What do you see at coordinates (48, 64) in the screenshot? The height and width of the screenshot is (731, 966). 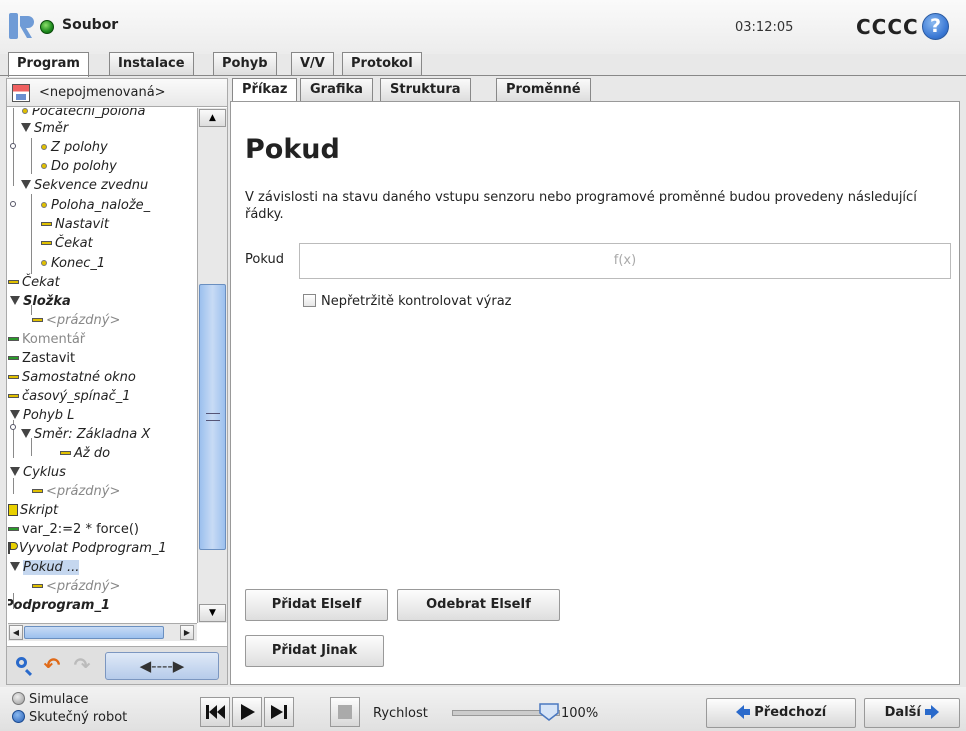 I see `tab-program: Program` at bounding box center [48, 64].